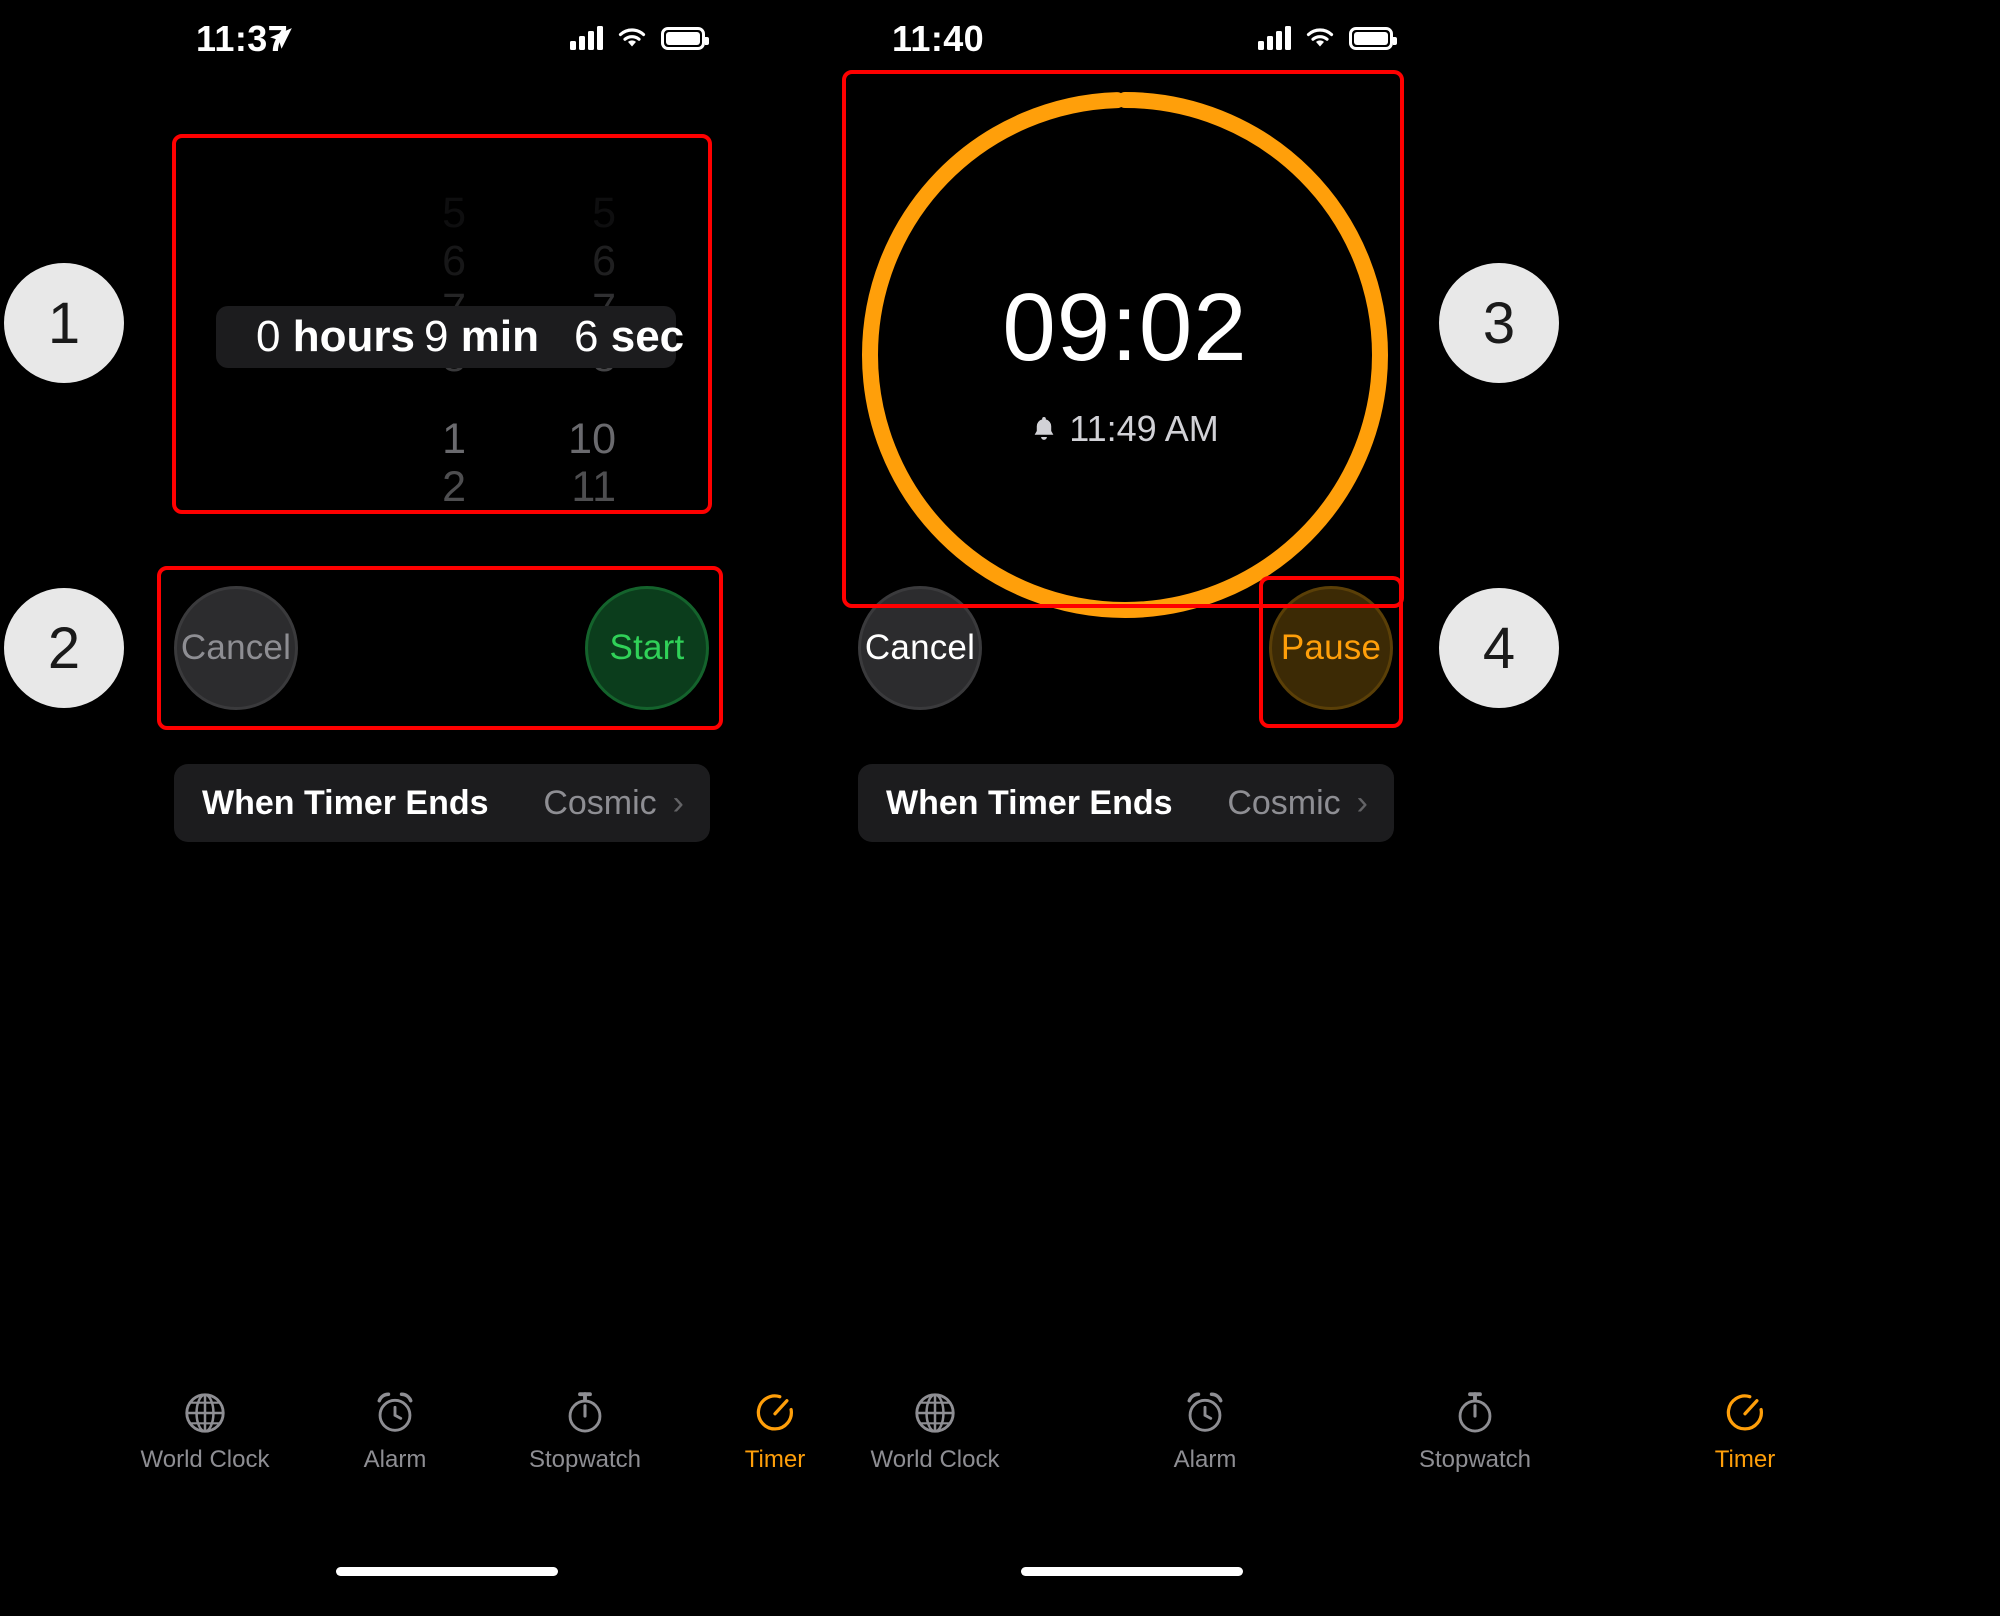 The width and height of the screenshot is (2000, 1616). I want to click on wheel-item: 7, so click(659, 439).